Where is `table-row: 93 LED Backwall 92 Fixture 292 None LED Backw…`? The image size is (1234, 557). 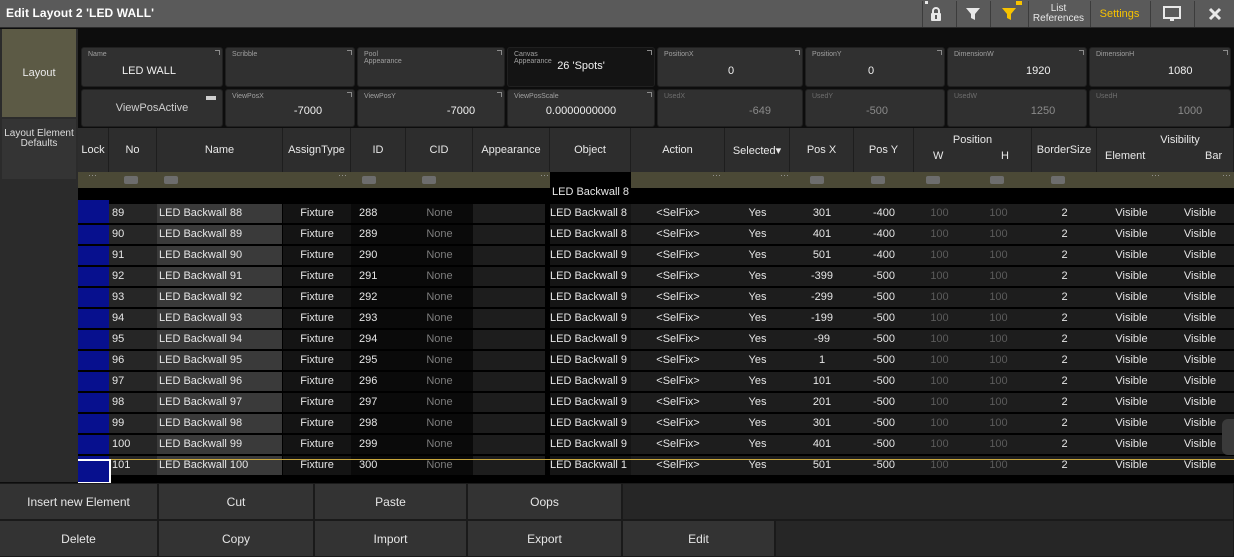 table-row: 93 LED Backwall 92 Fixture 292 None LED Backw… is located at coordinates (656, 297).